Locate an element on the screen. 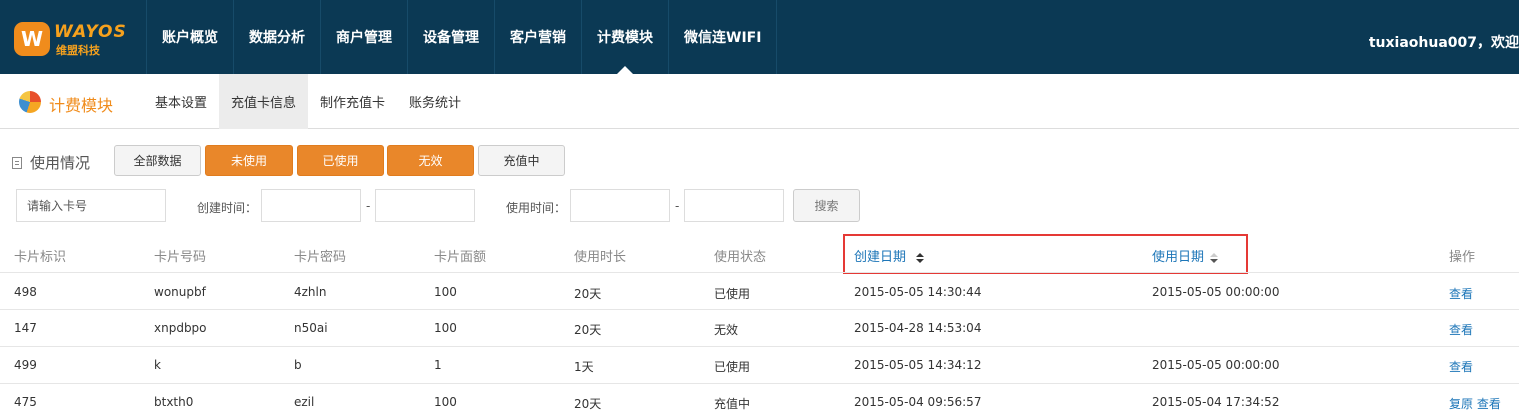  filter-recharging-button: 充值中 is located at coordinates (521, 160).